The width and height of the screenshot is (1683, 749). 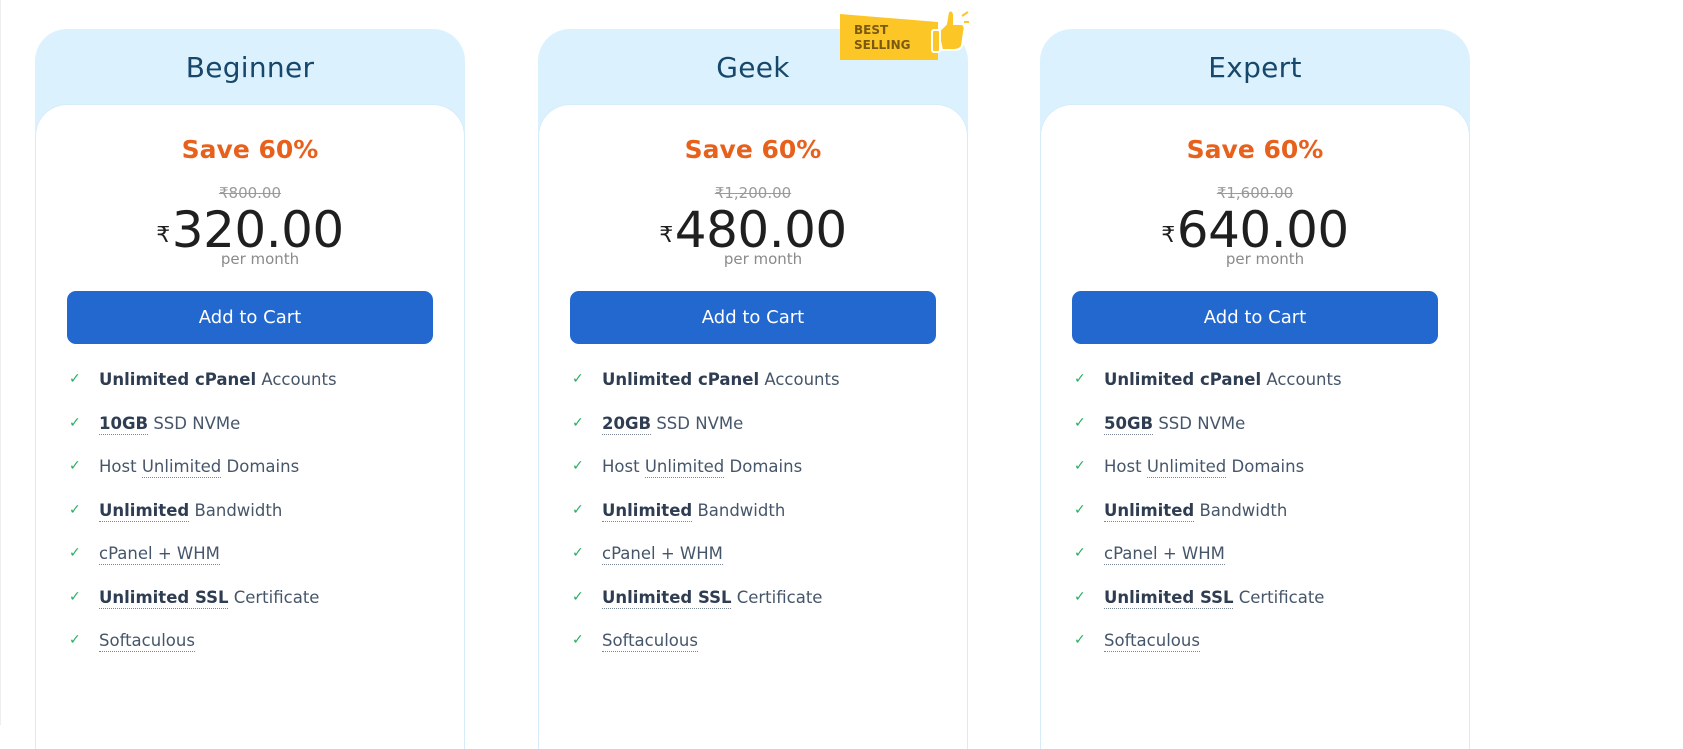 I want to click on badge-line2: SELLING, so click(x=882, y=45).